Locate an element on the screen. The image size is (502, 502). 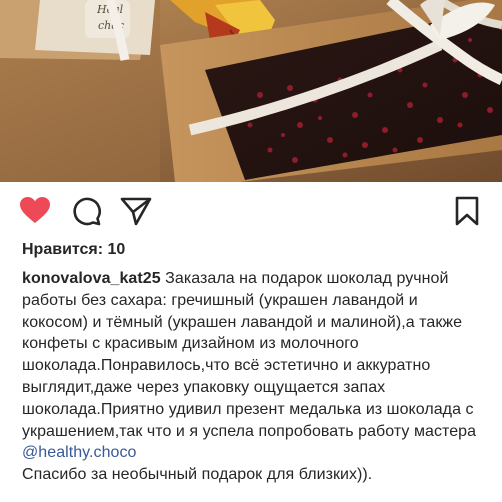
author-username: konovalova_kat25 is located at coordinates (91, 278).